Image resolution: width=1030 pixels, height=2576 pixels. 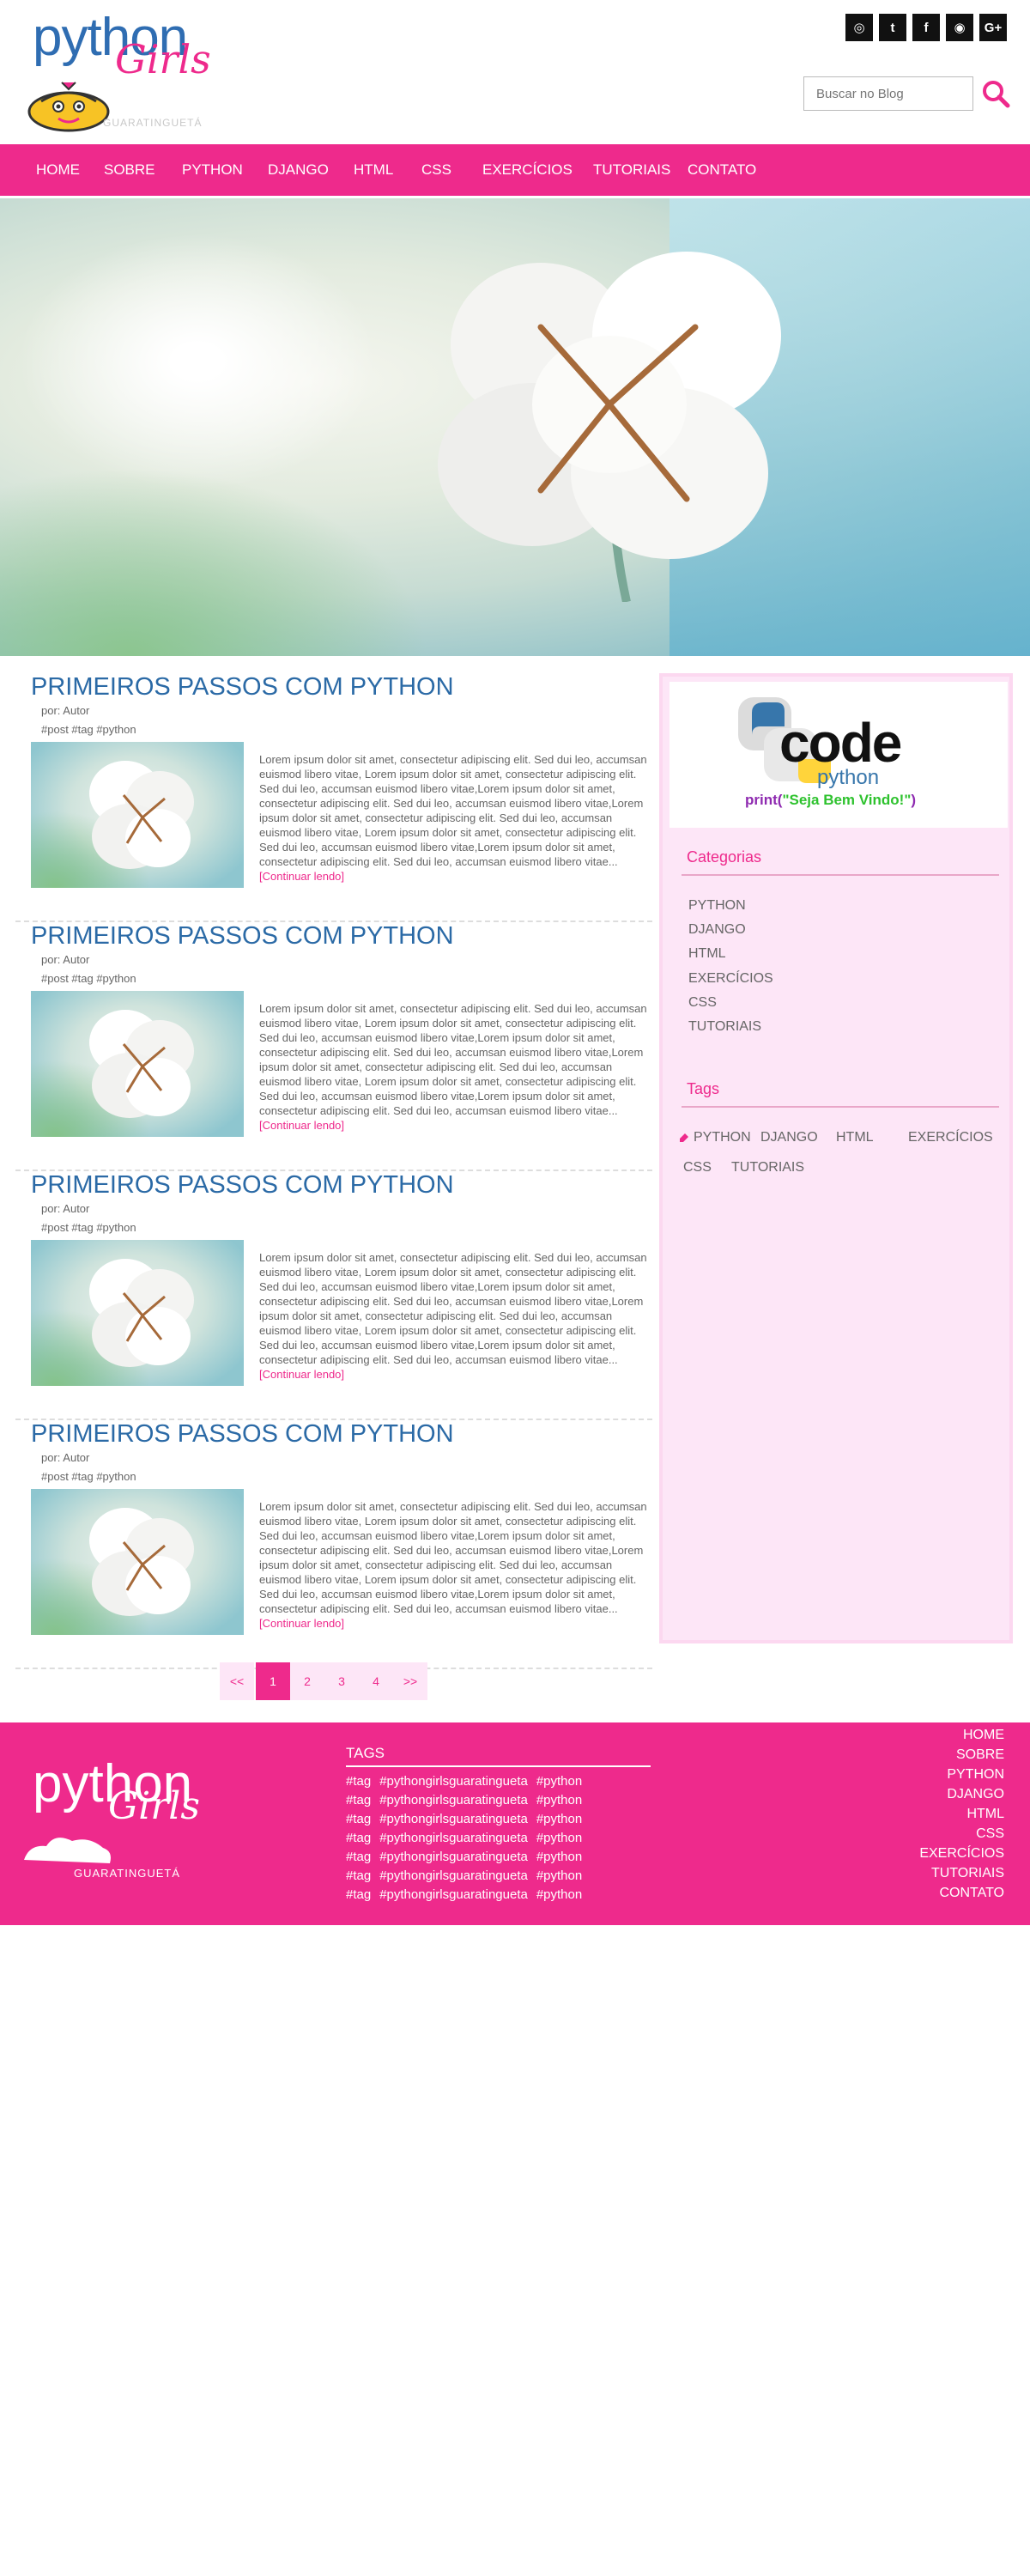 I want to click on footer-logo-girls: Girls, so click(x=154, y=1806).